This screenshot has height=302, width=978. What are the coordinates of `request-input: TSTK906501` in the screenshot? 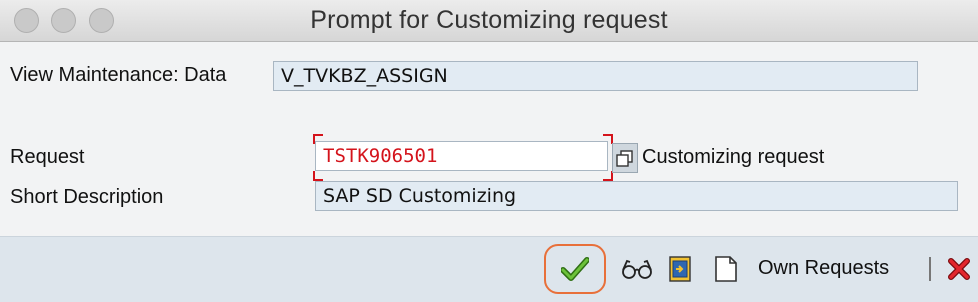 It's located at (461, 156).